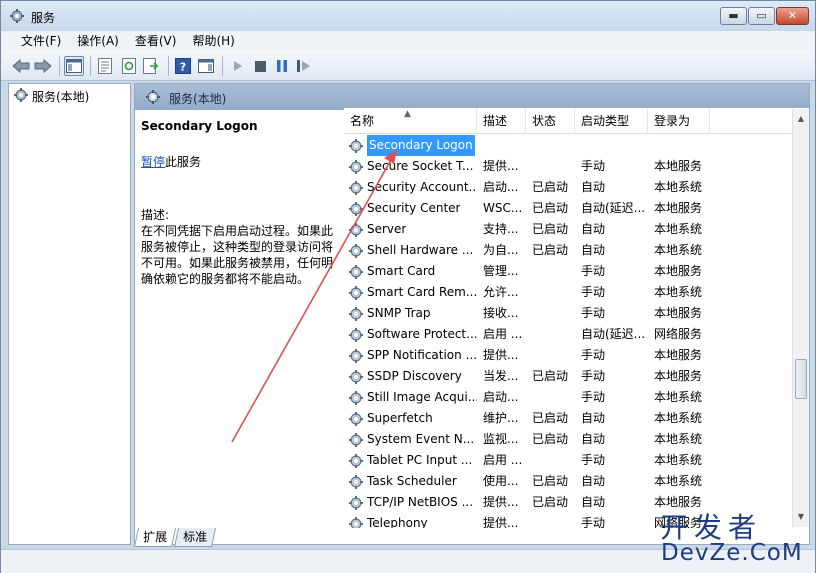  I want to click on column-header-log-on-as: 登录为, so click(679, 121).